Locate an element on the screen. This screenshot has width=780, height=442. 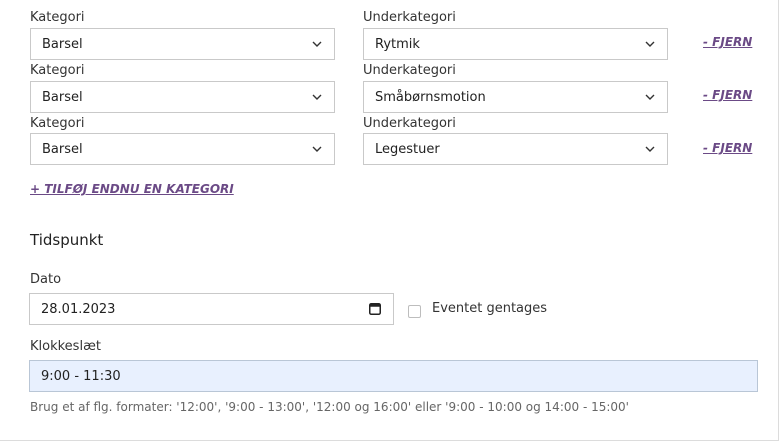
time-label: Klokkeslæt is located at coordinates (65, 346).